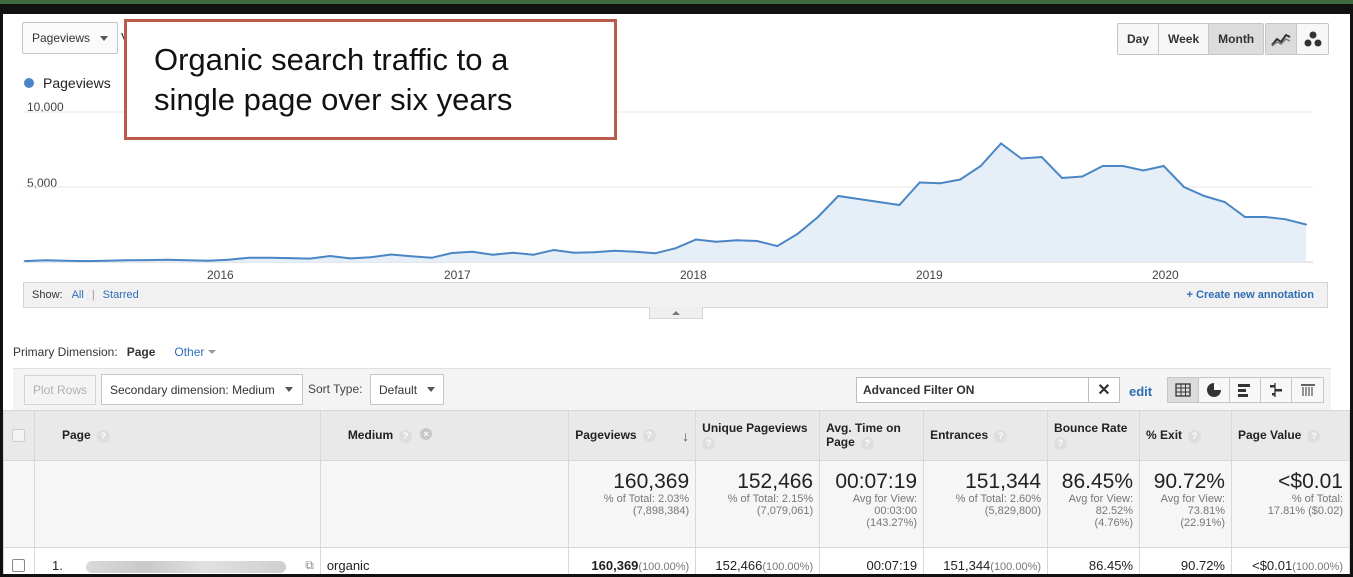 This screenshot has width=1353, height=577. I want to click on table-view-buttons, so click(1245, 390).